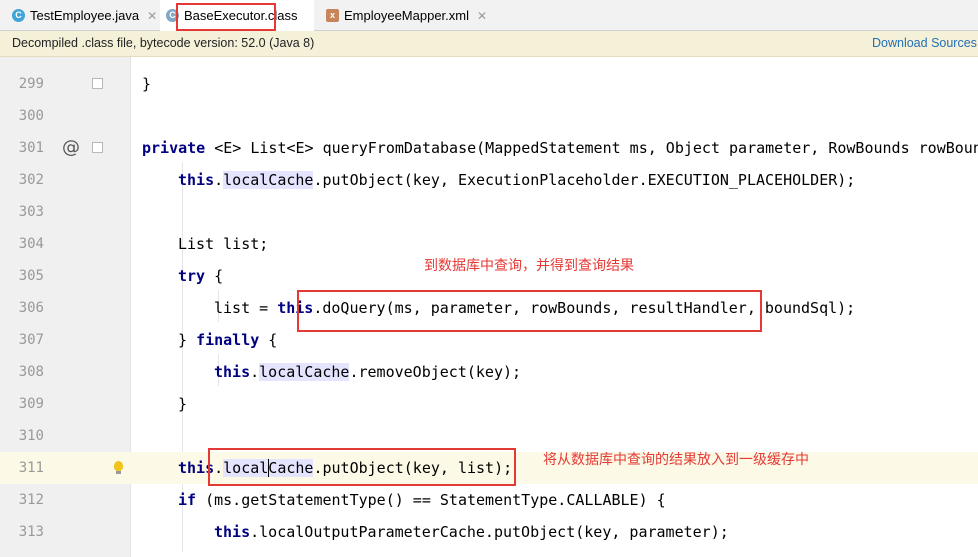  I want to click on line-number: 307, so click(31, 340).